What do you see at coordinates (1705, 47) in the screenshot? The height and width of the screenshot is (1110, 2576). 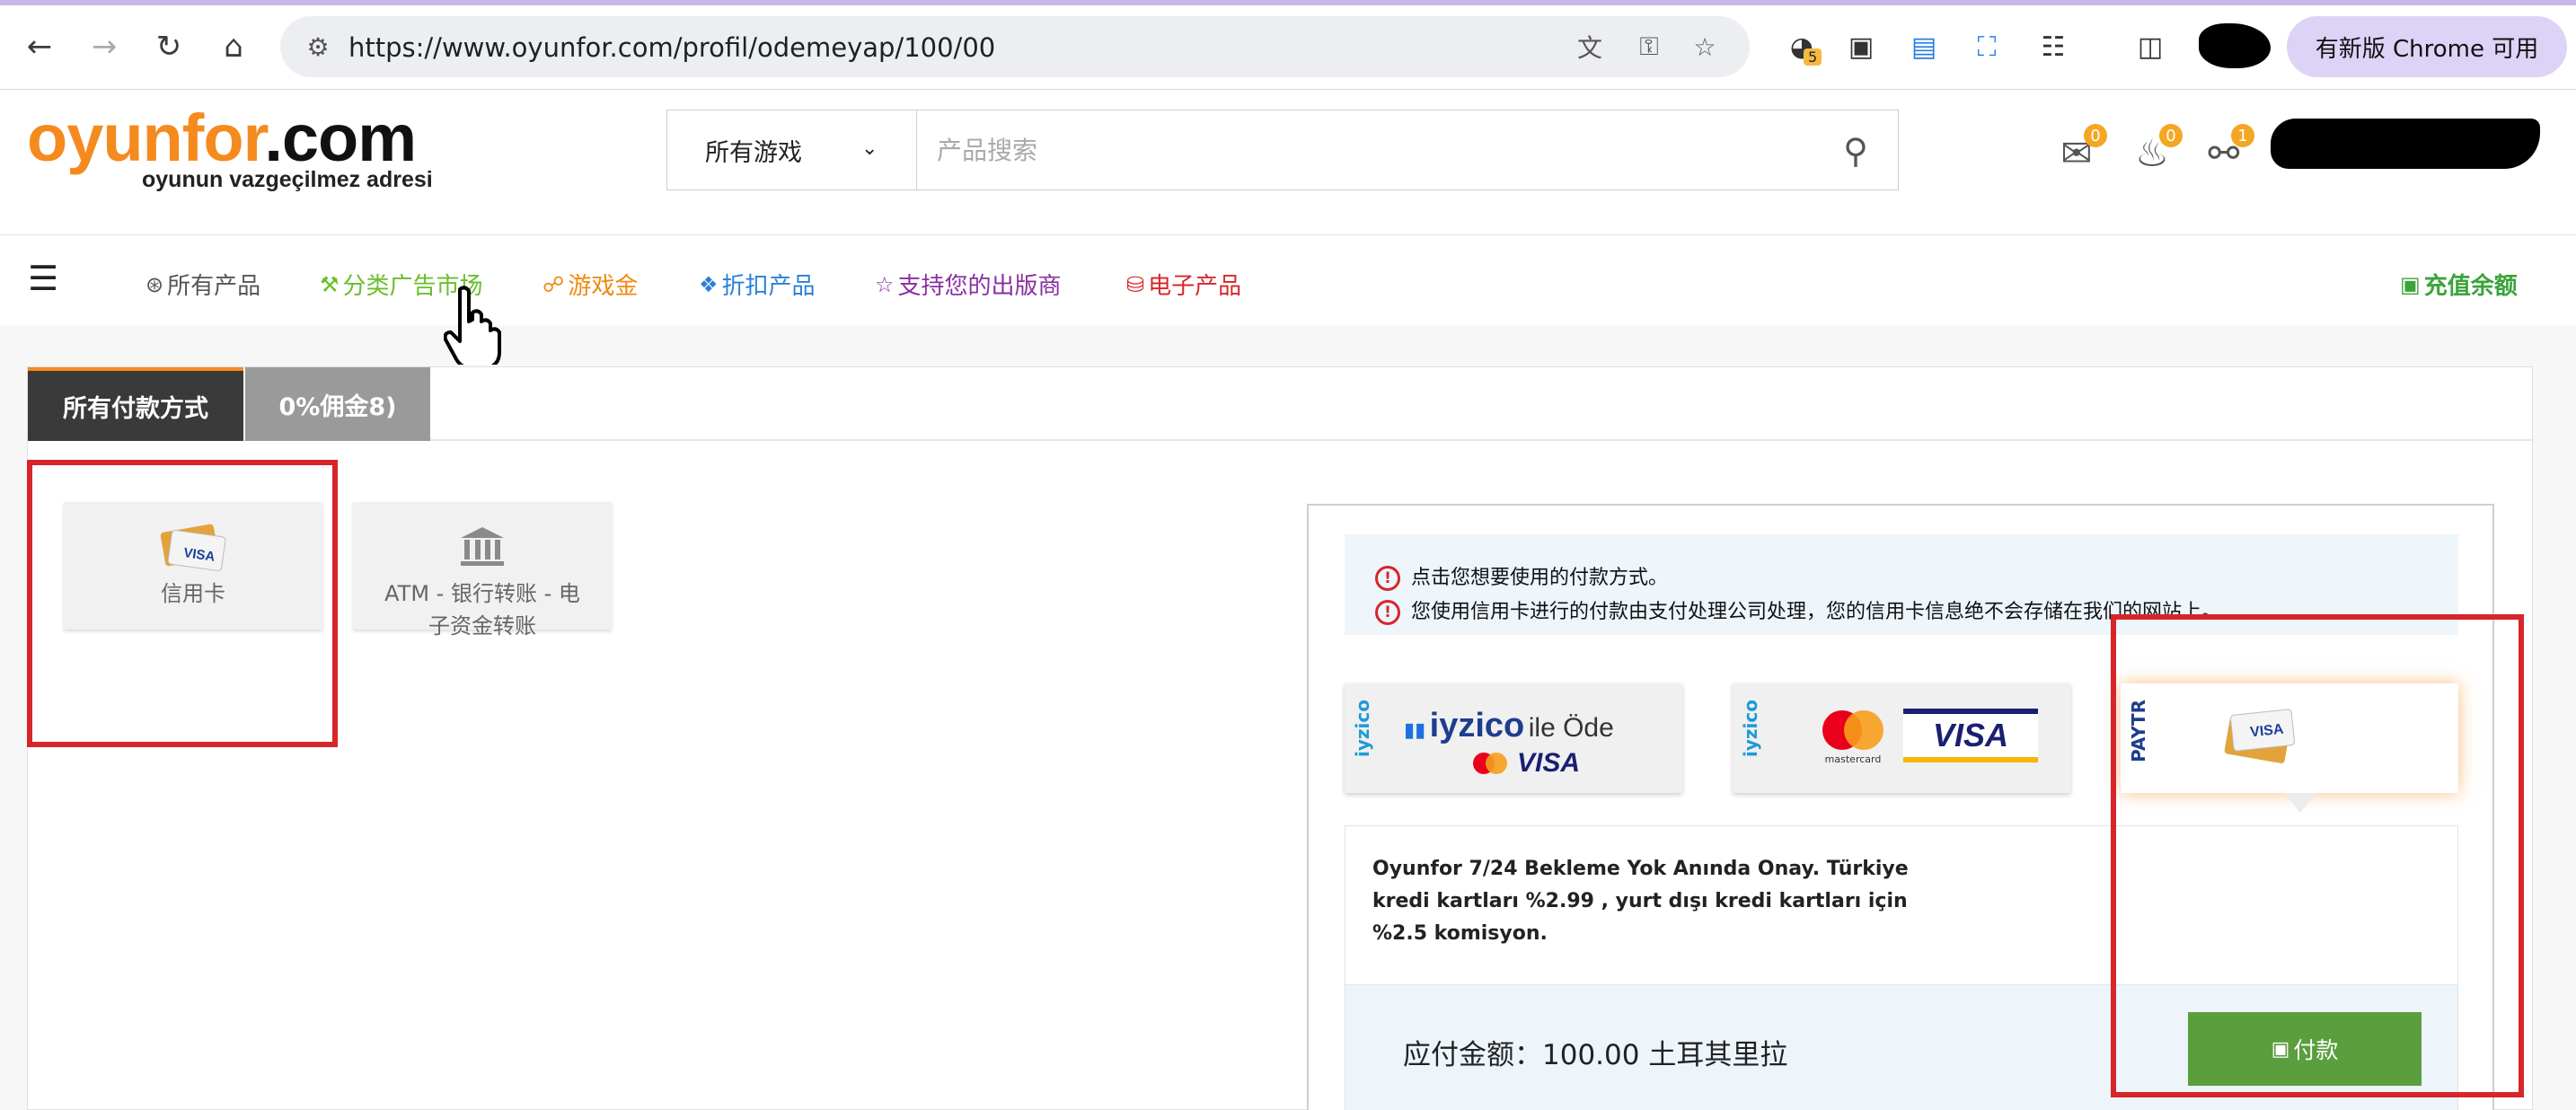 I see `bookmark-star-icon: ☆` at bounding box center [1705, 47].